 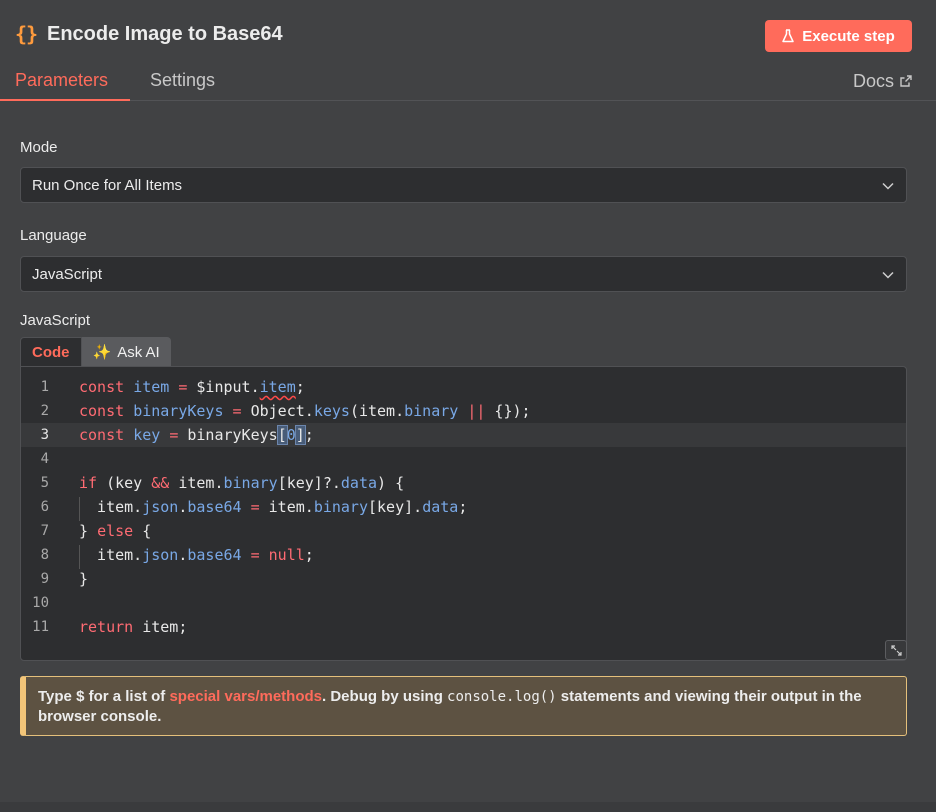 What do you see at coordinates (44, 531) in the screenshot?
I see `line-number: 7` at bounding box center [44, 531].